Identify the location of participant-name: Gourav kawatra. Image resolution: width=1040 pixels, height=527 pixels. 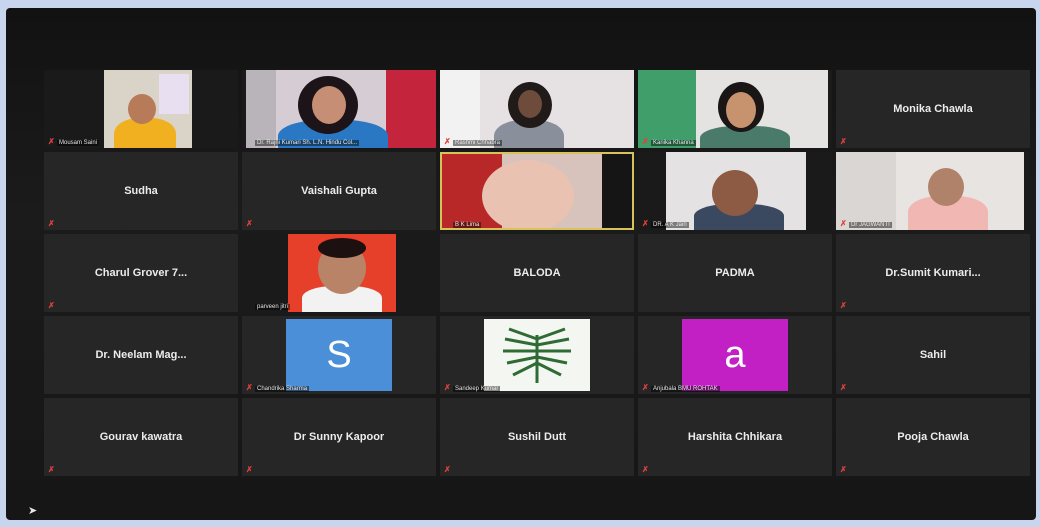
(141, 437).